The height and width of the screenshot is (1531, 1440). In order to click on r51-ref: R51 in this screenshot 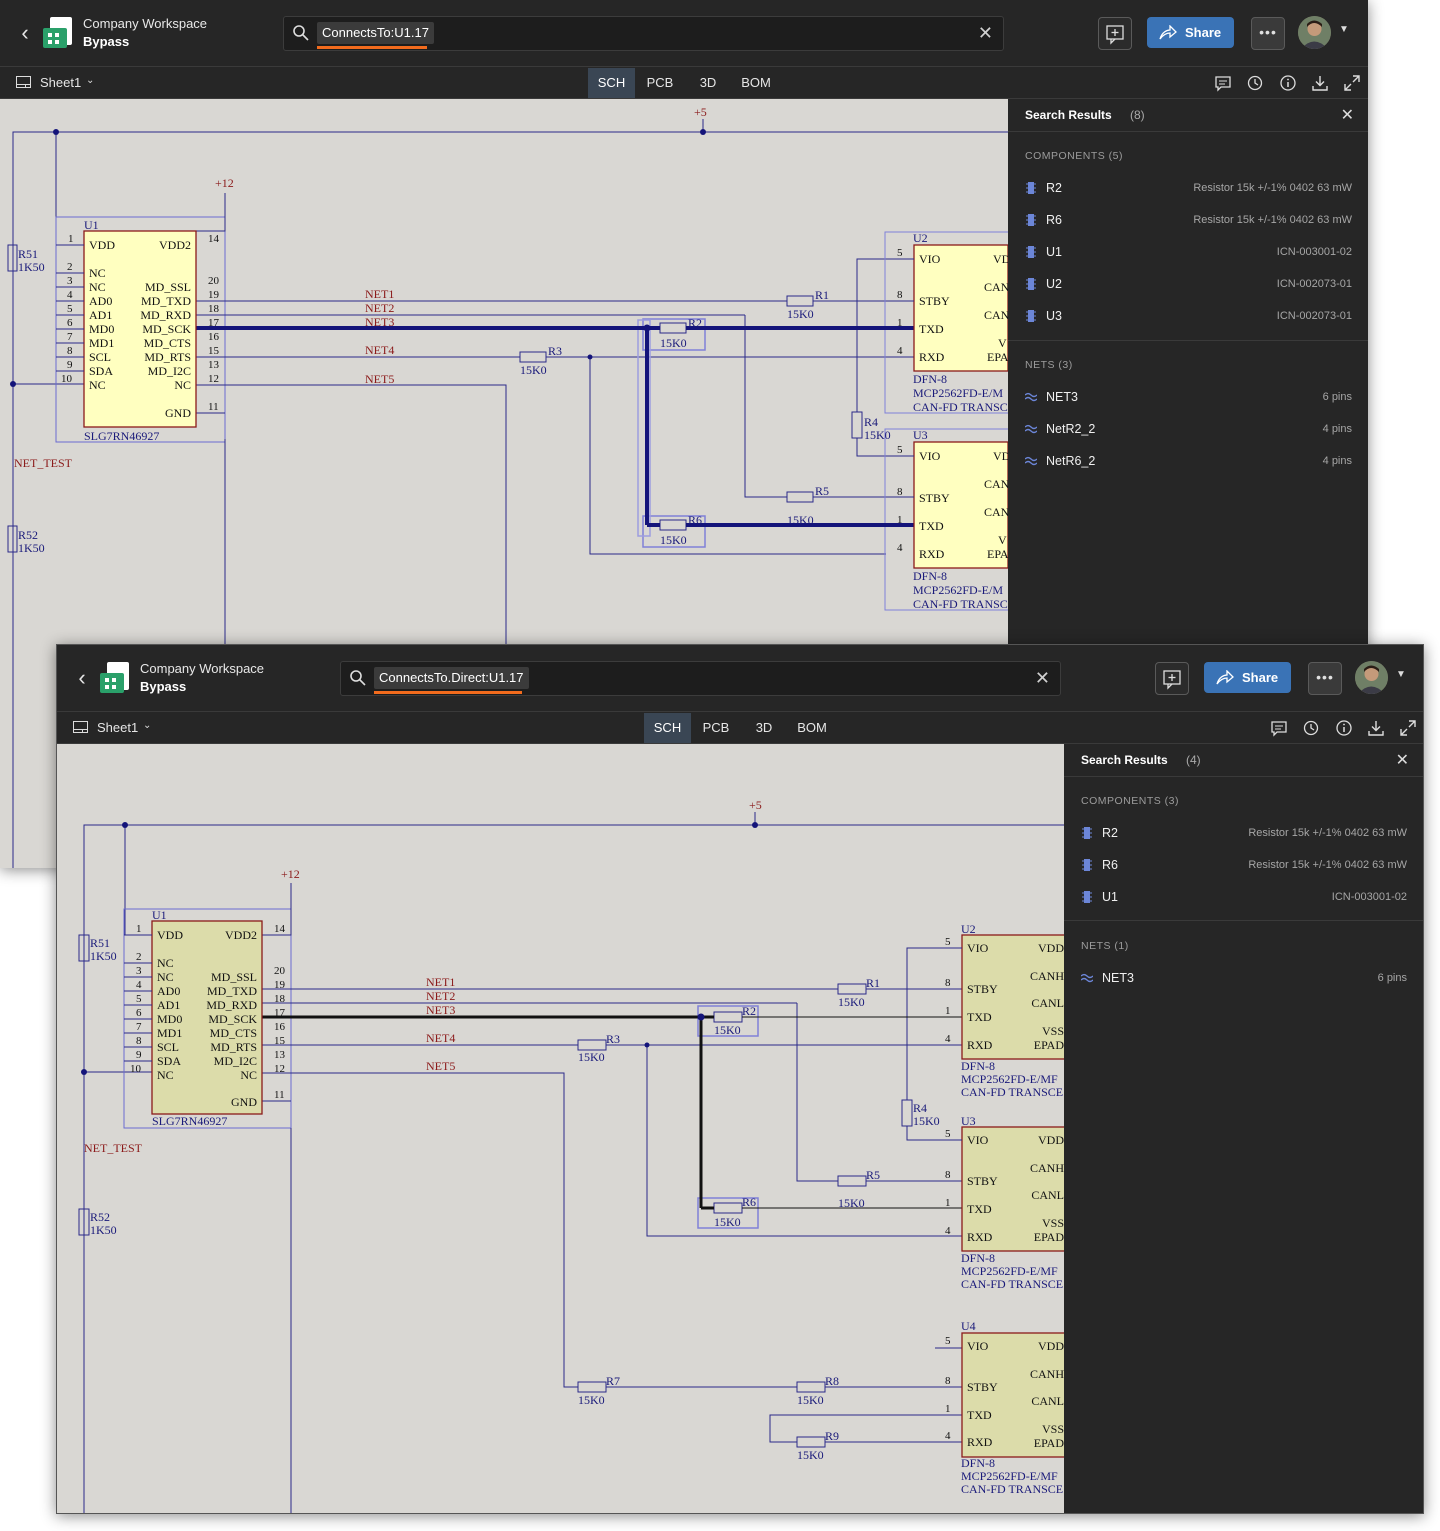, I will do `click(28, 254)`.